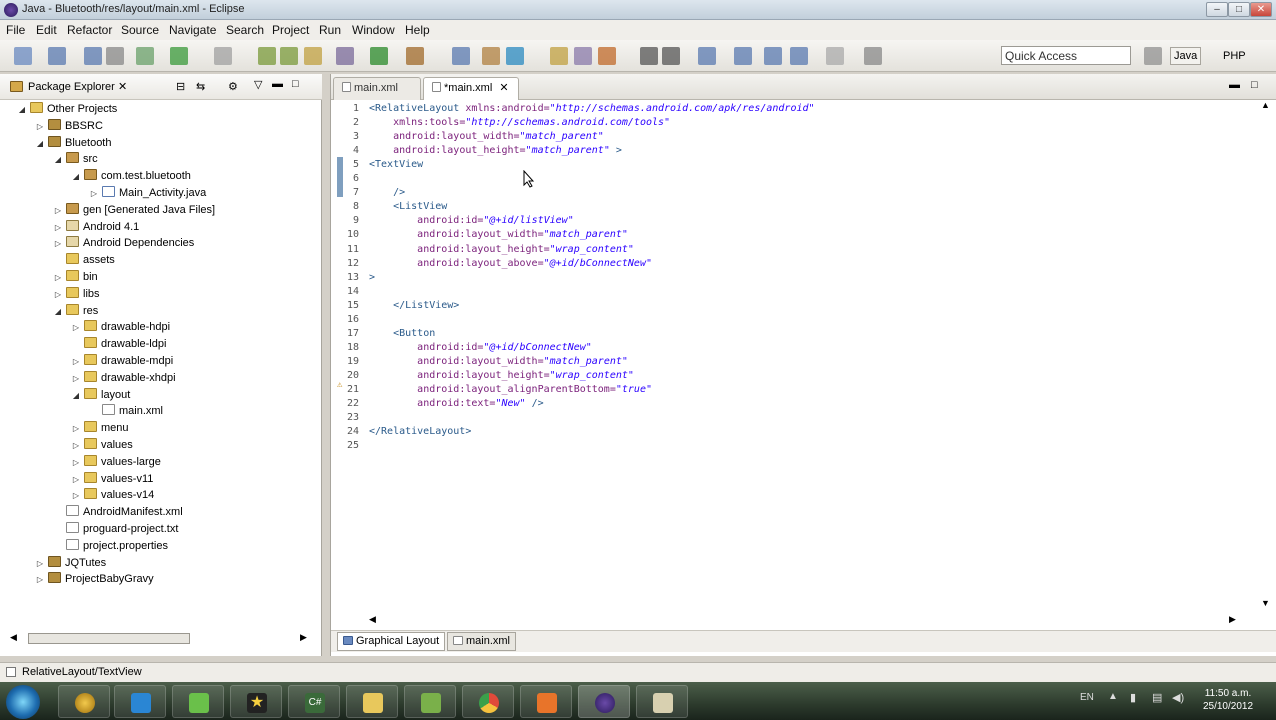  Describe the element at coordinates (140, 30) in the screenshot. I see `menu-source: Source` at that location.